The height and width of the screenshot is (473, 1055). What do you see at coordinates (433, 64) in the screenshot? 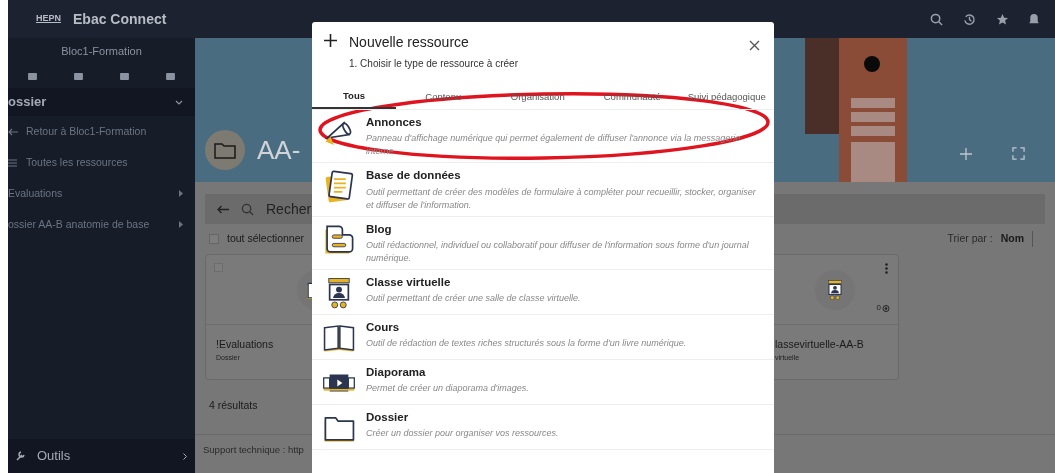
I see `dialog-subtitle: 1. Choisir le type de ressource à créer` at bounding box center [433, 64].